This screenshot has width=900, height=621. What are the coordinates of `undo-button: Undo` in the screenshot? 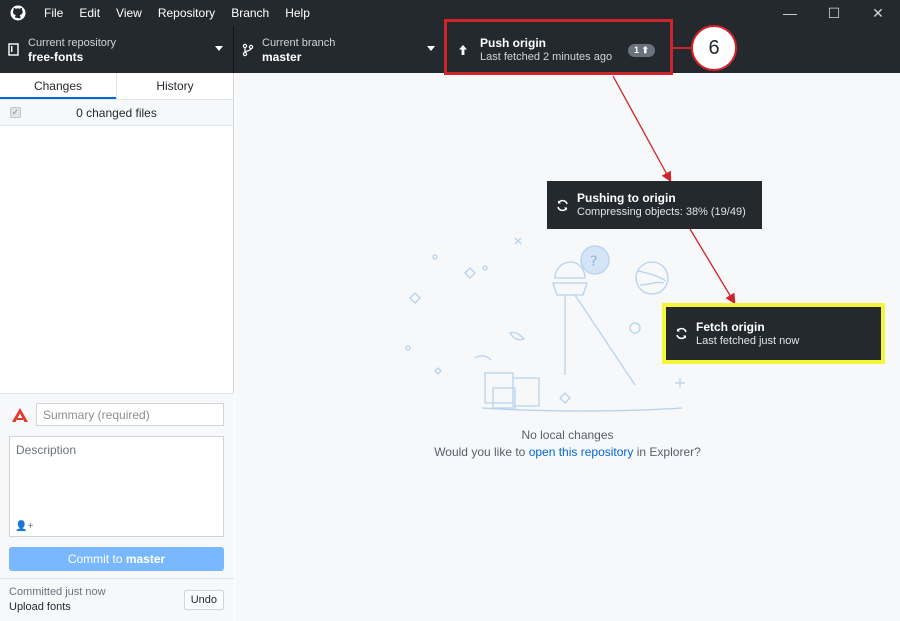 It's located at (203, 600).